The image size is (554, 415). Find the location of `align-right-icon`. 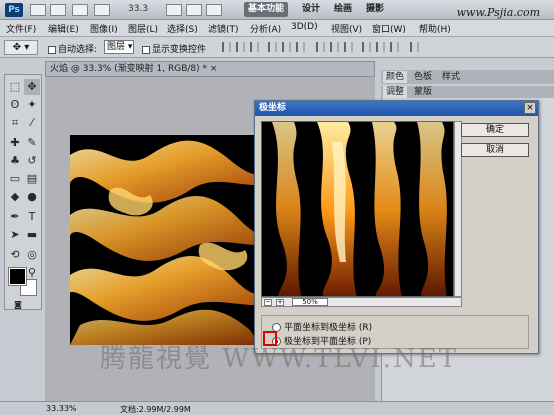

align-right-icon is located at coordinates (300, 47).